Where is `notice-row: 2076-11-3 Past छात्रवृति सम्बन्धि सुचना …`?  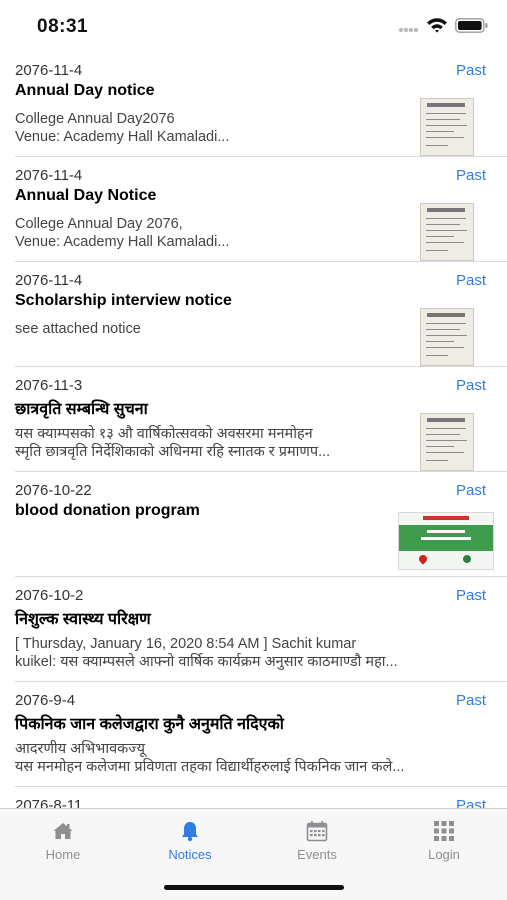
notice-row: 2076-11-3 Past छात्रवृति सम्बन्धि सुचना … is located at coordinates (253, 419).